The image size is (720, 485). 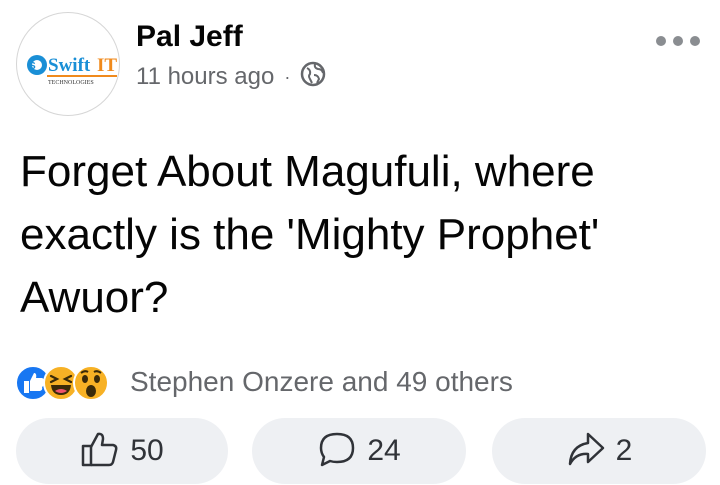 I want to click on svg-text: TECHNOLOGIES, so click(x=71, y=83).